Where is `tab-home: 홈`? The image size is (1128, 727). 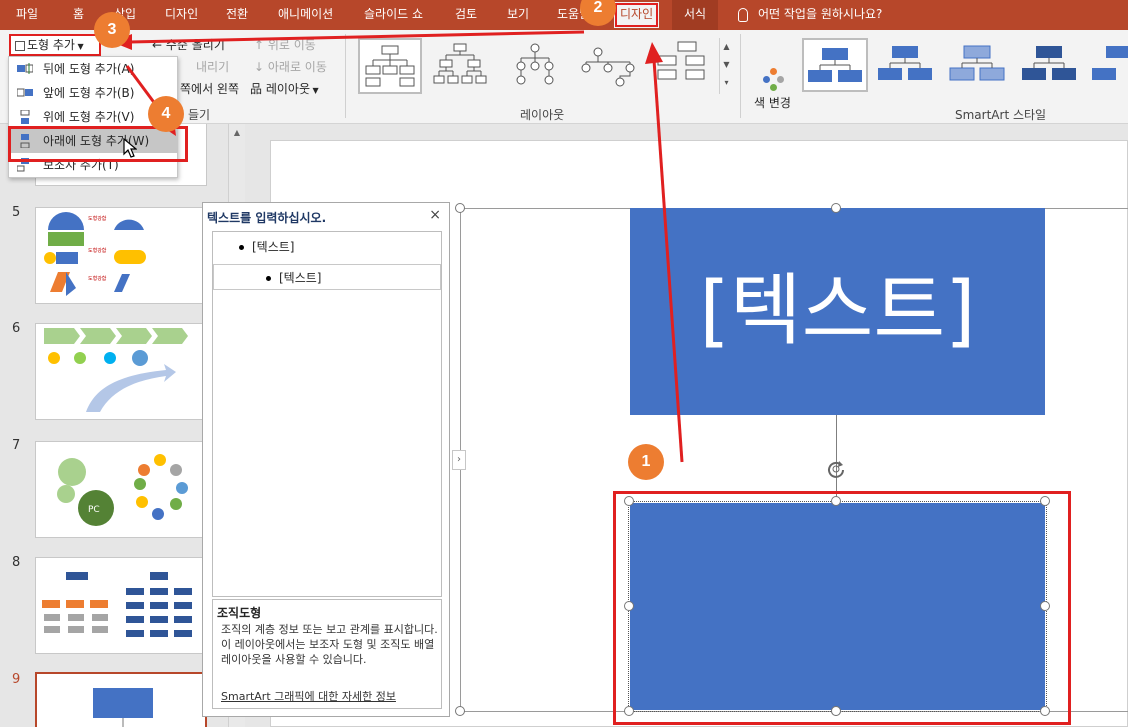
tab-home: 홈 is located at coordinates (78, 15).